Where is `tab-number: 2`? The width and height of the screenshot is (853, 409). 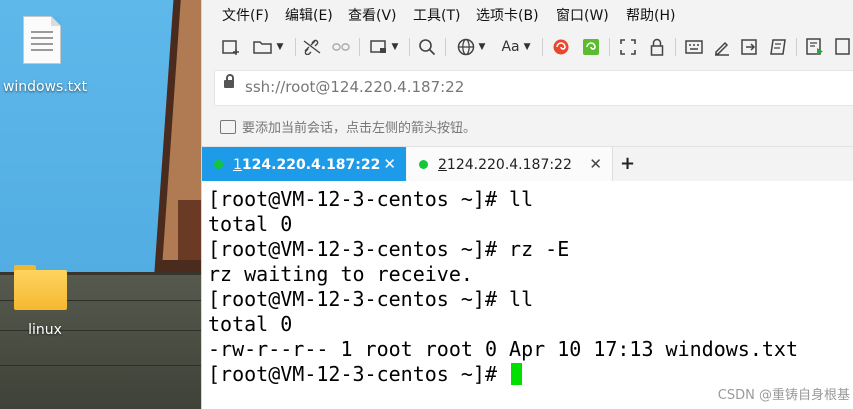
tab-number: 2 is located at coordinates (442, 164).